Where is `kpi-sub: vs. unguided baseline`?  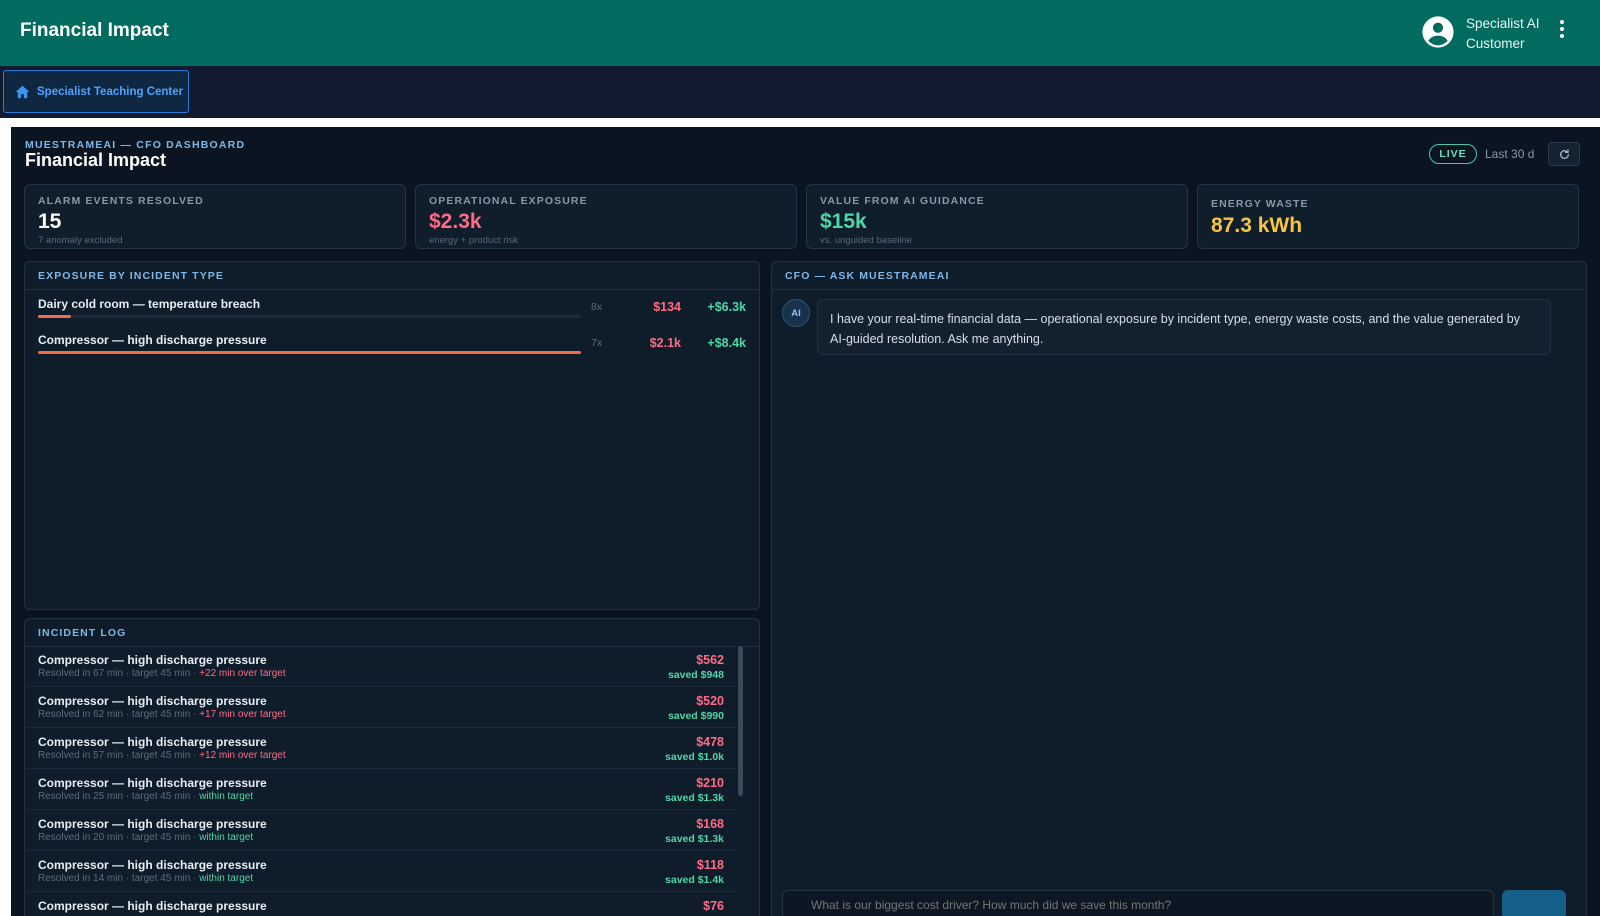
kpi-sub: vs. unguided baseline is located at coordinates (866, 240).